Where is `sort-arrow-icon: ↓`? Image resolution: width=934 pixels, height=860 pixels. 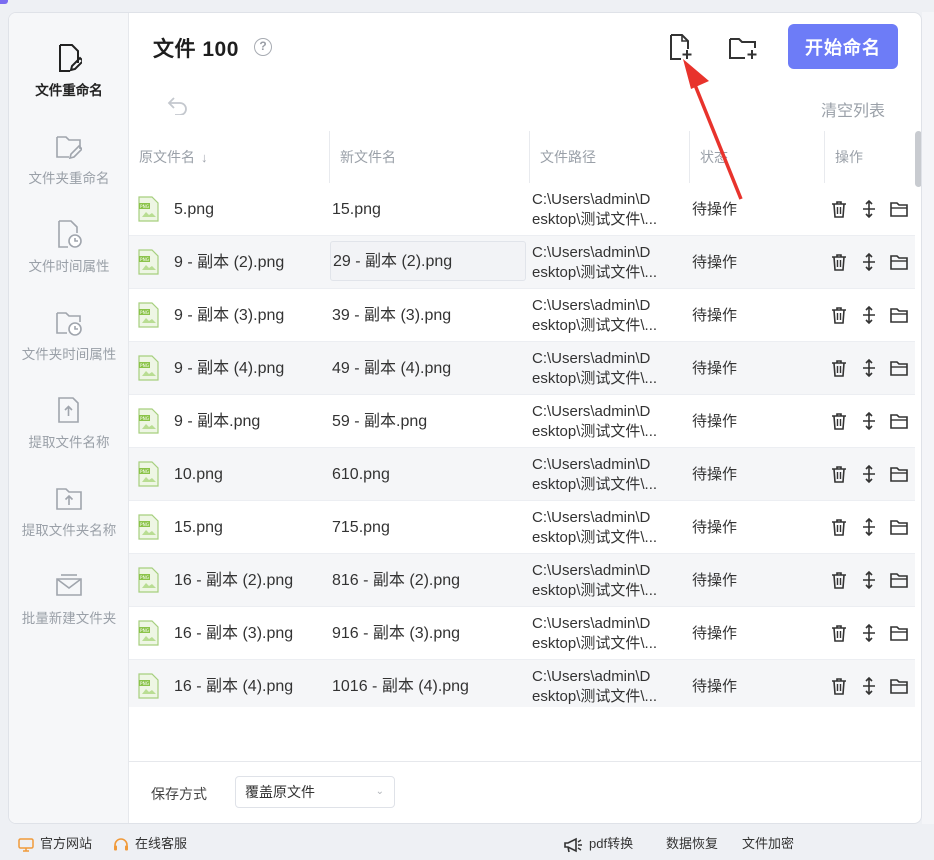
sort-arrow-icon: ↓ is located at coordinates (204, 158).